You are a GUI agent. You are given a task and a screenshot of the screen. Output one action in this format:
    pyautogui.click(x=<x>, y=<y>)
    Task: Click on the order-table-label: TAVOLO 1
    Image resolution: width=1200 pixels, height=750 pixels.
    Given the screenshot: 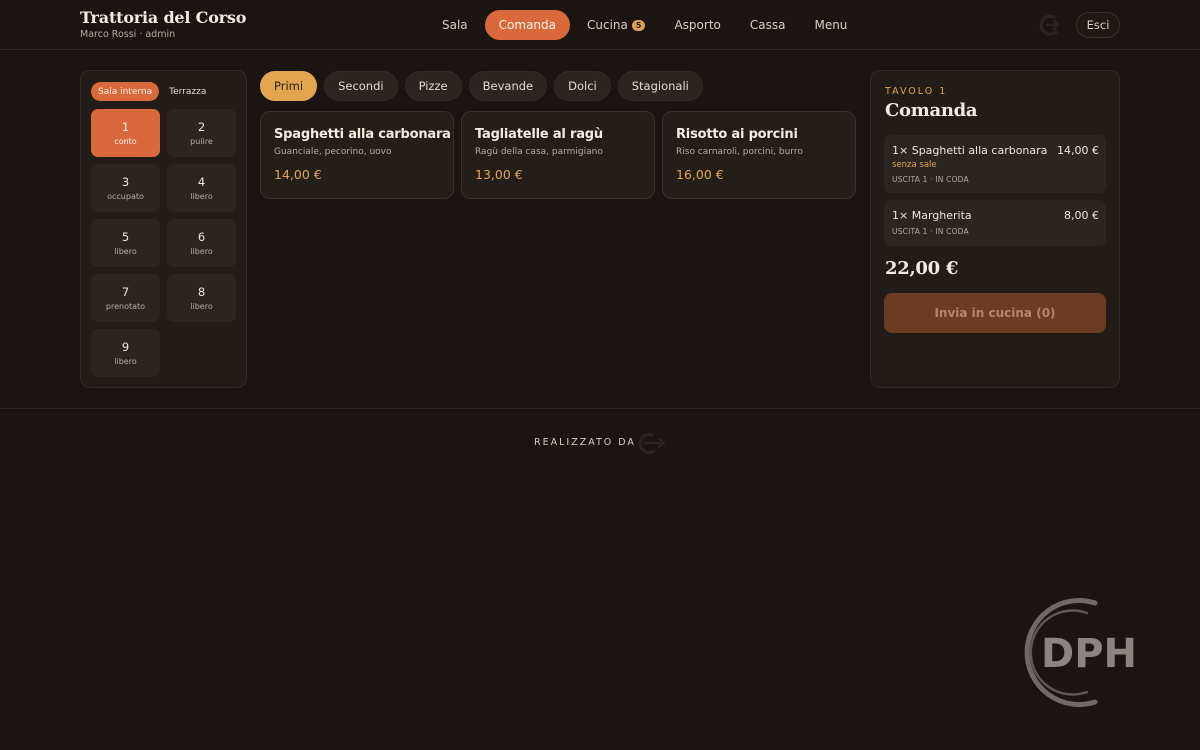 What is the action you would take?
    pyautogui.click(x=916, y=91)
    